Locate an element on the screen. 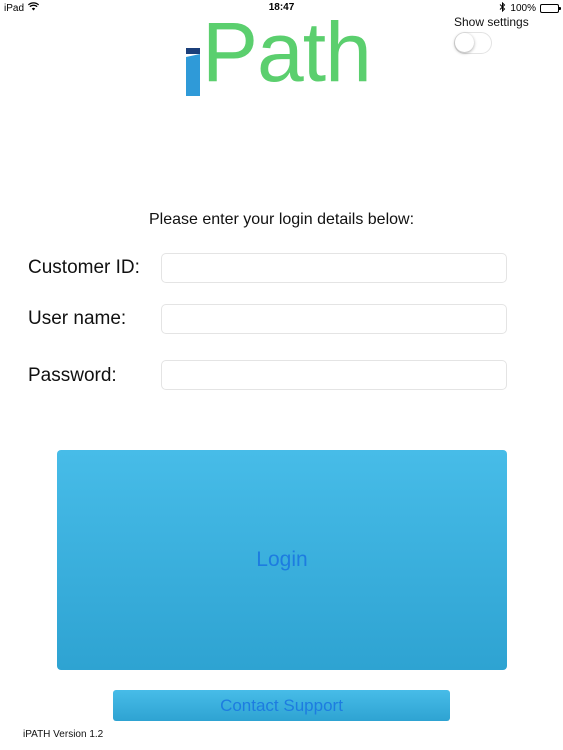 The image size is (563, 750). user-name-label: User name: is located at coordinates (77, 318).